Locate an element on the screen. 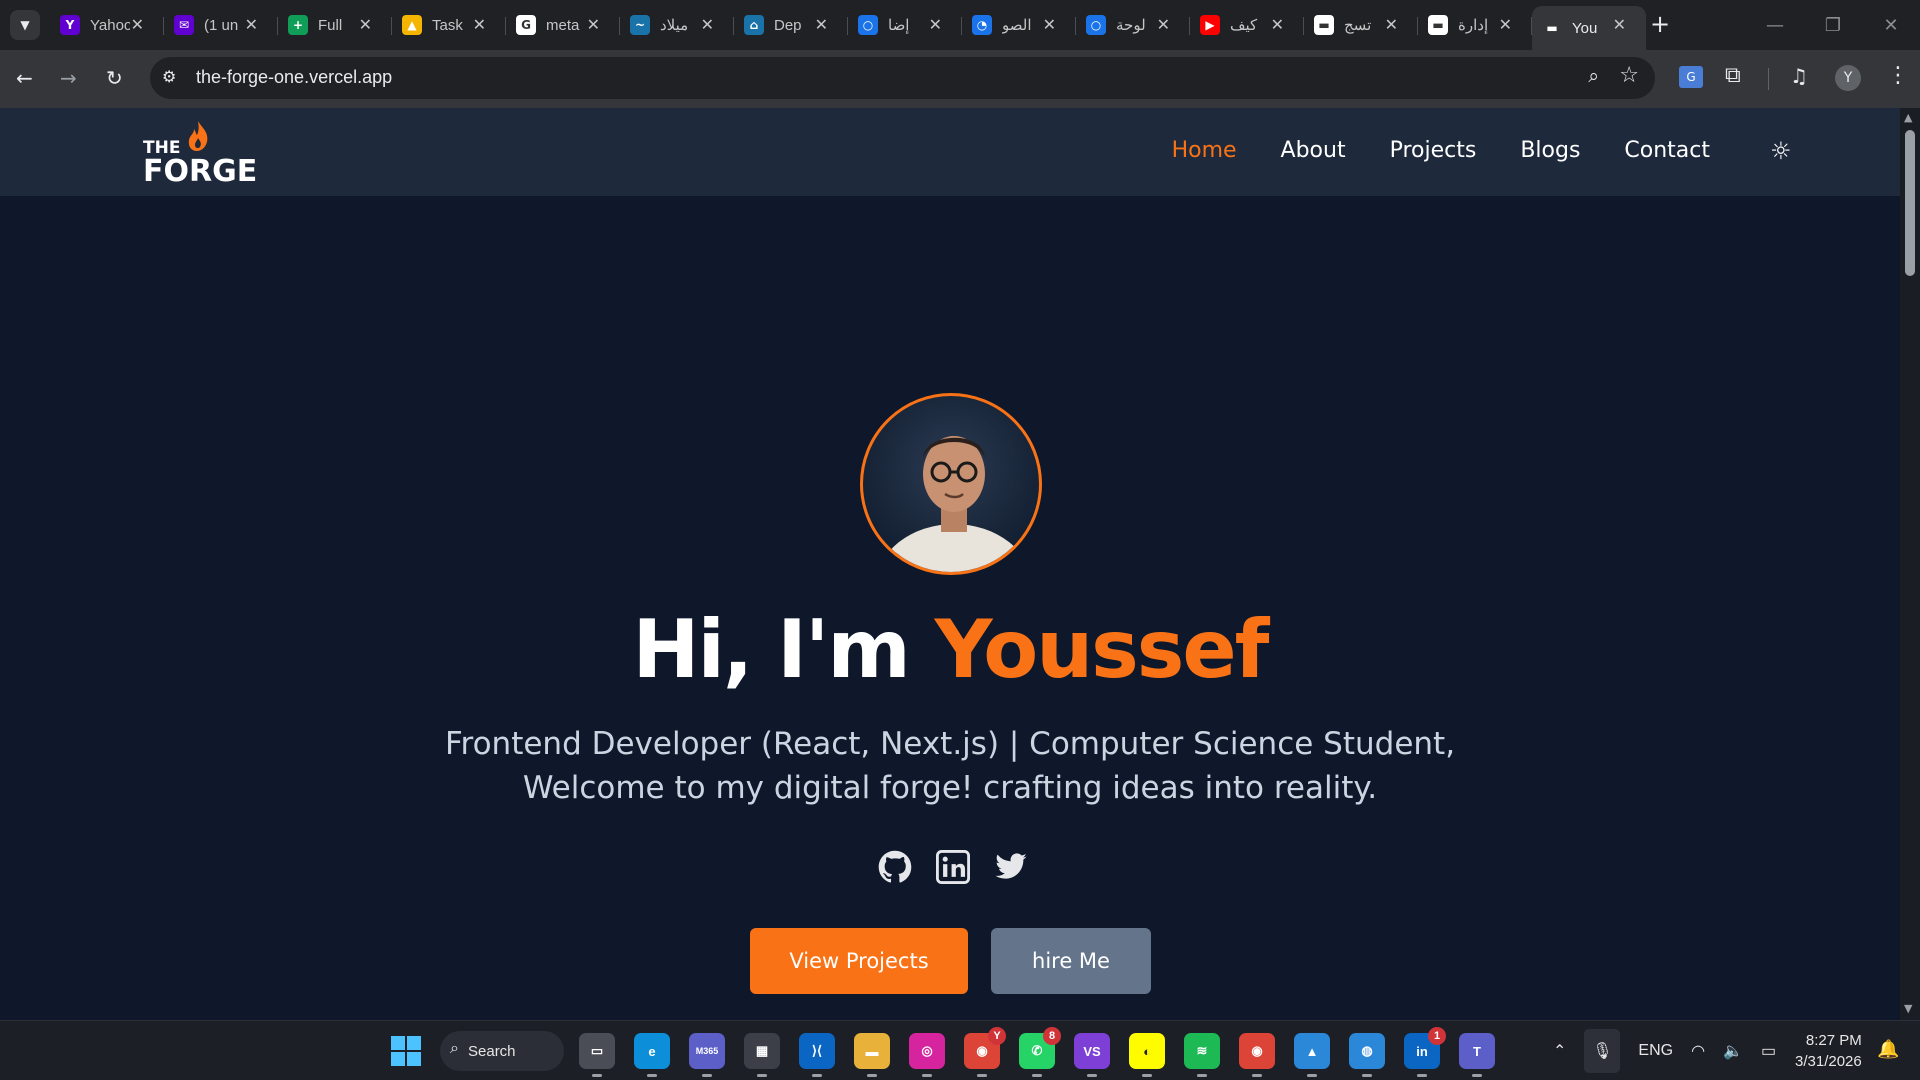  translate-icon: G is located at coordinates (1691, 77).